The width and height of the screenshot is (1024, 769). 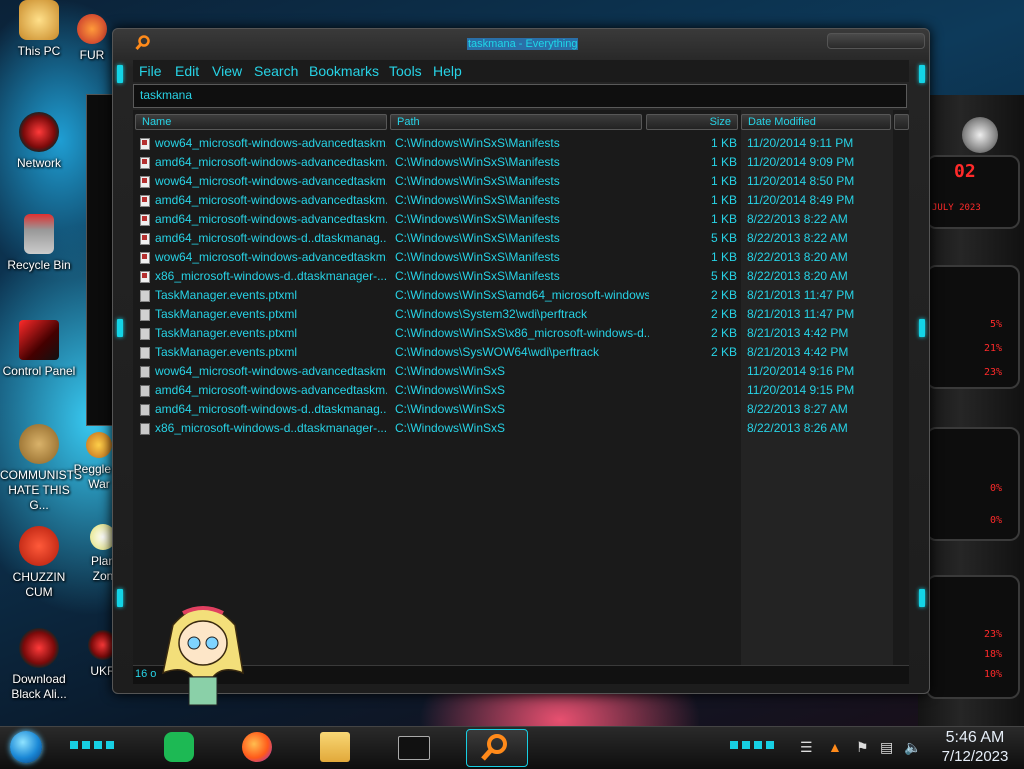 What do you see at coordinates (39, 444) in the screenshot?
I see `money-bag-icon` at bounding box center [39, 444].